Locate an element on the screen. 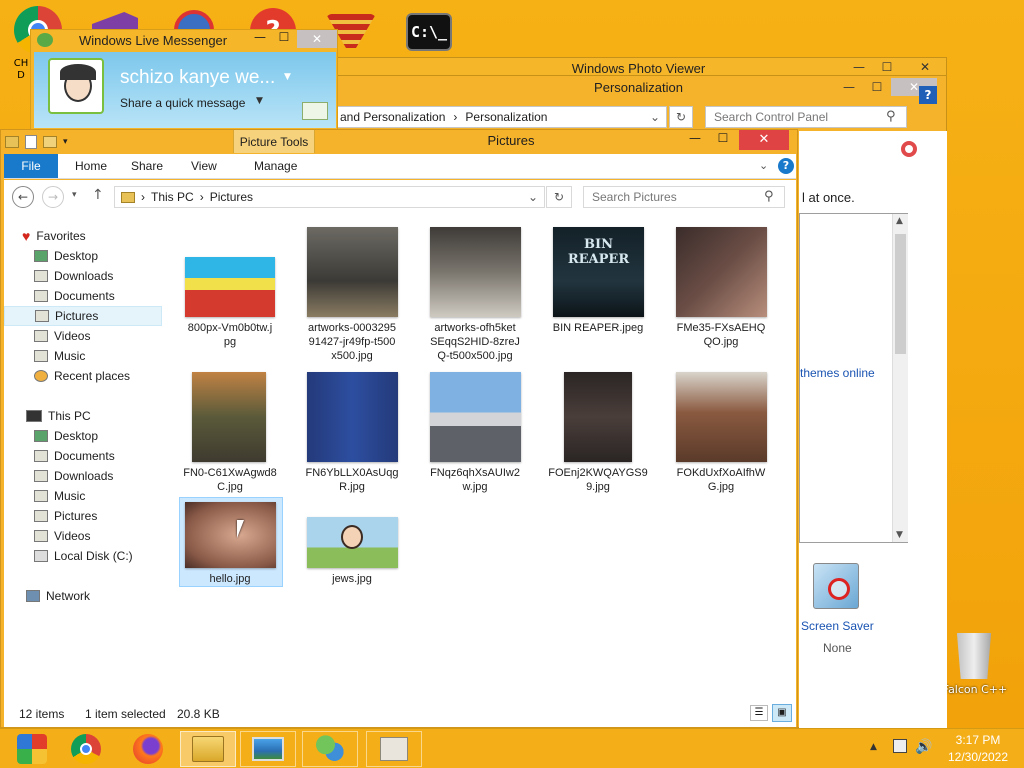 This screenshot has width=1024, height=768. taskbar-control-panel is located at coordinates (394, 749).